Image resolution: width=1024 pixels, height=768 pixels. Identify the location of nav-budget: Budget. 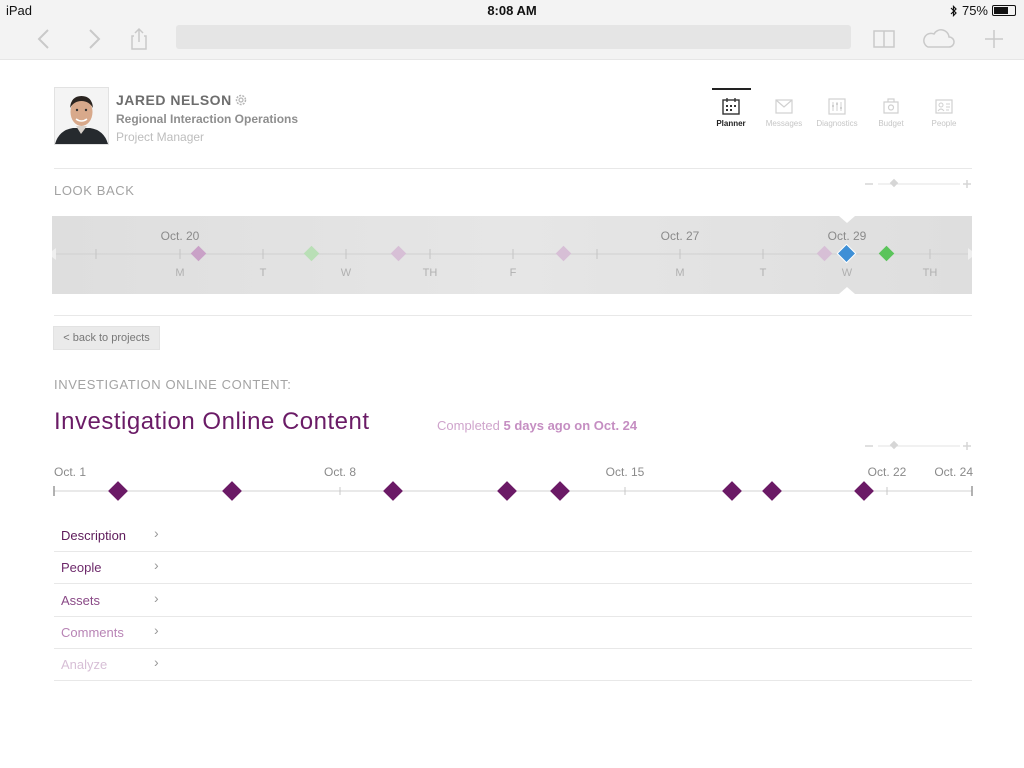
(891, 112).